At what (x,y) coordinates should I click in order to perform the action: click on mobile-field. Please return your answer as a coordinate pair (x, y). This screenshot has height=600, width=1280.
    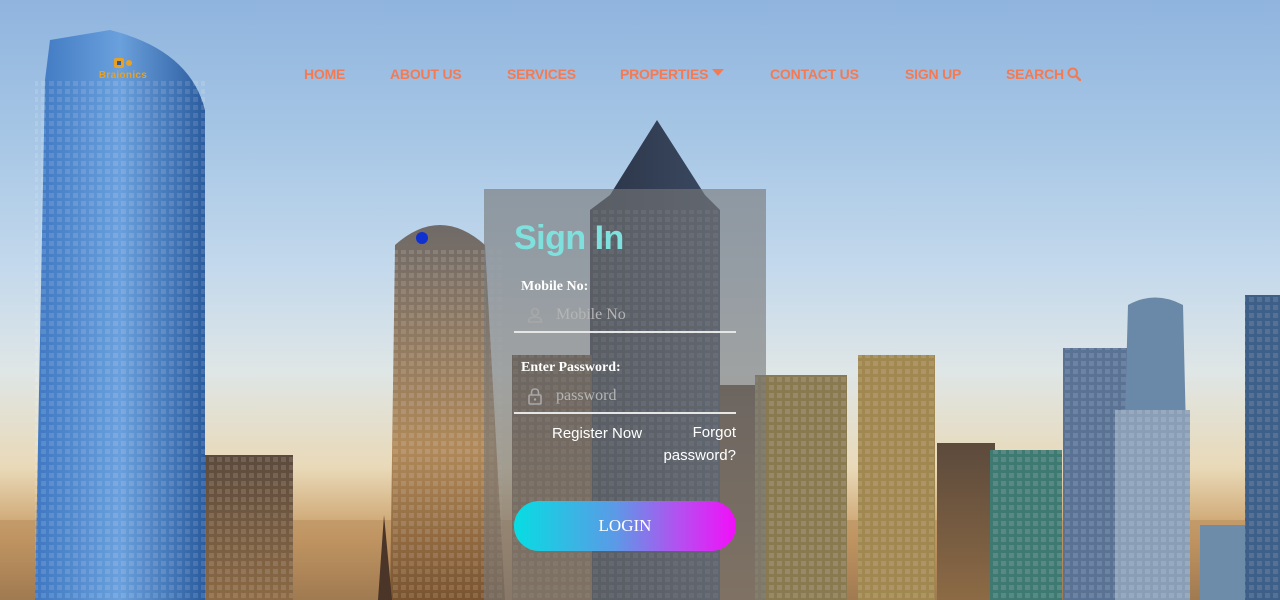
    Looking at the image, I should click on (625, 316).